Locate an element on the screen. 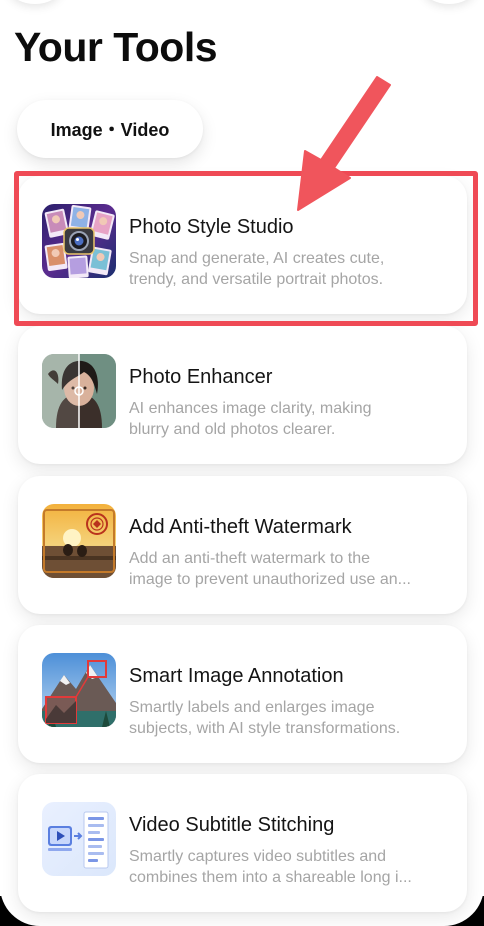 This screenshot has width=484, height=926. tool-title: Photo Style Studio is located at coordinates (211, 227).